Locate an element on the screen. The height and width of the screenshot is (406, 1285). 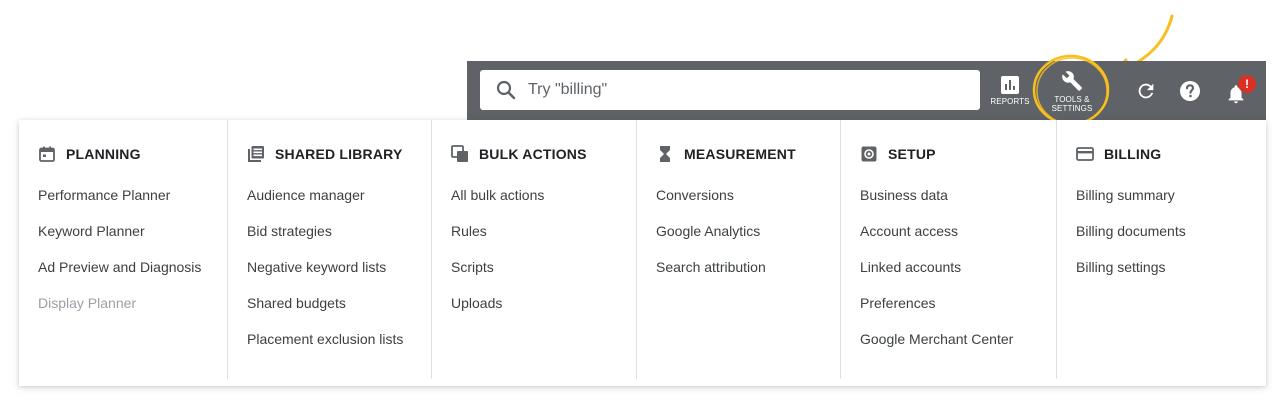
notification-badge: ! is located at coordinates (1247, 84).